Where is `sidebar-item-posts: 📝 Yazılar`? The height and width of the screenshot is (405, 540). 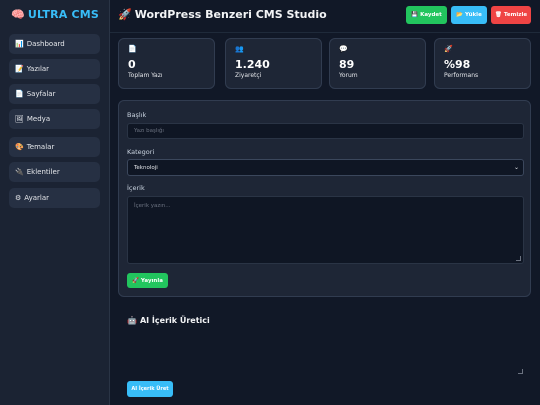 sidebar-item-posts: 📝 Yazılar is located at coordinates (54, 69).